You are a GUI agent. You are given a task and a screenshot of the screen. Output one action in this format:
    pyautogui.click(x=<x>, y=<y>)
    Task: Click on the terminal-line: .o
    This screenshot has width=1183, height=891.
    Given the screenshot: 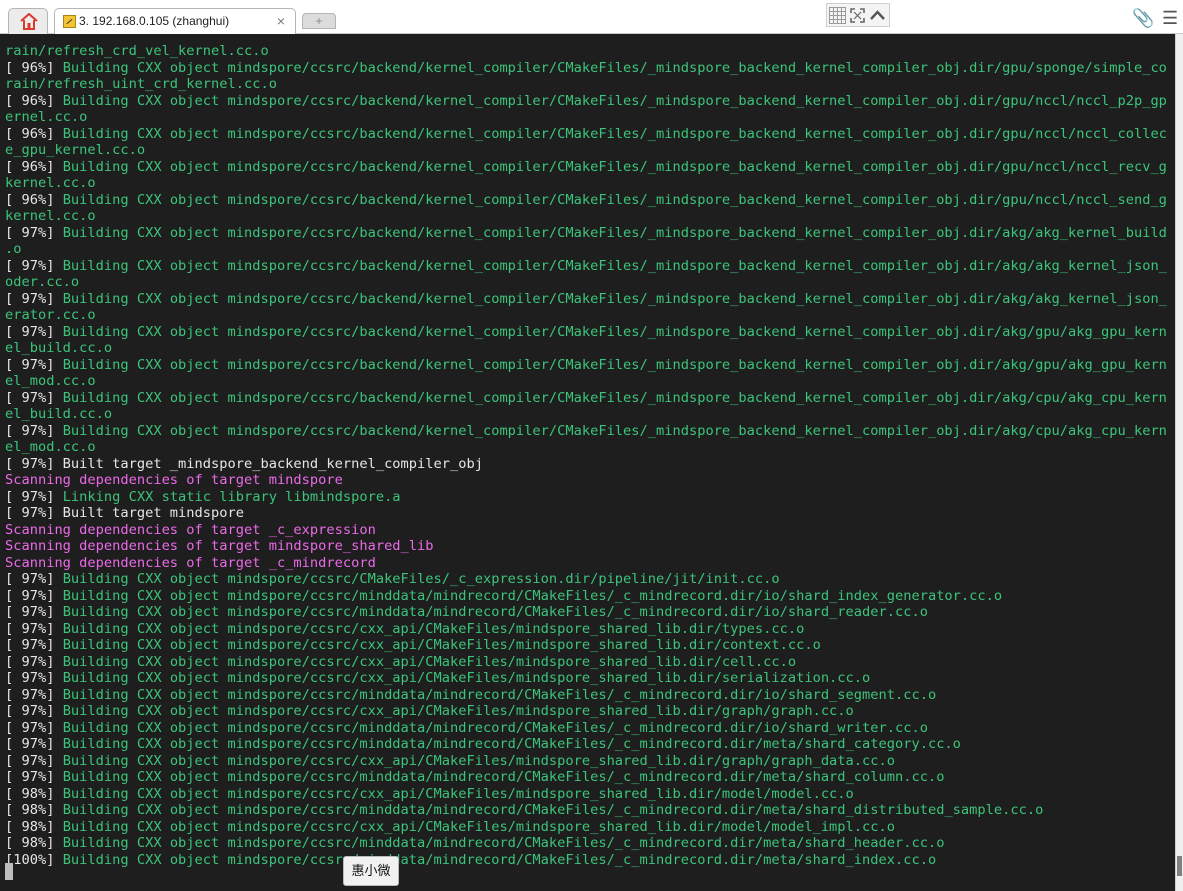 What is the action you would take?
    pyautogui.click(x=13, y=249)
    